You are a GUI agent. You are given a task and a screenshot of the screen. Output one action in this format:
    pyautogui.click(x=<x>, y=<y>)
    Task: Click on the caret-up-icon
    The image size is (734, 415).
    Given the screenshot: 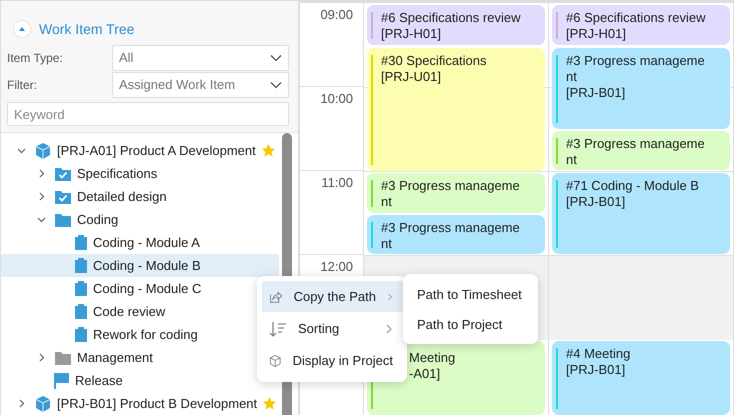 What is the action you would take?
    pyautogui.click(x=22, y=29)
    